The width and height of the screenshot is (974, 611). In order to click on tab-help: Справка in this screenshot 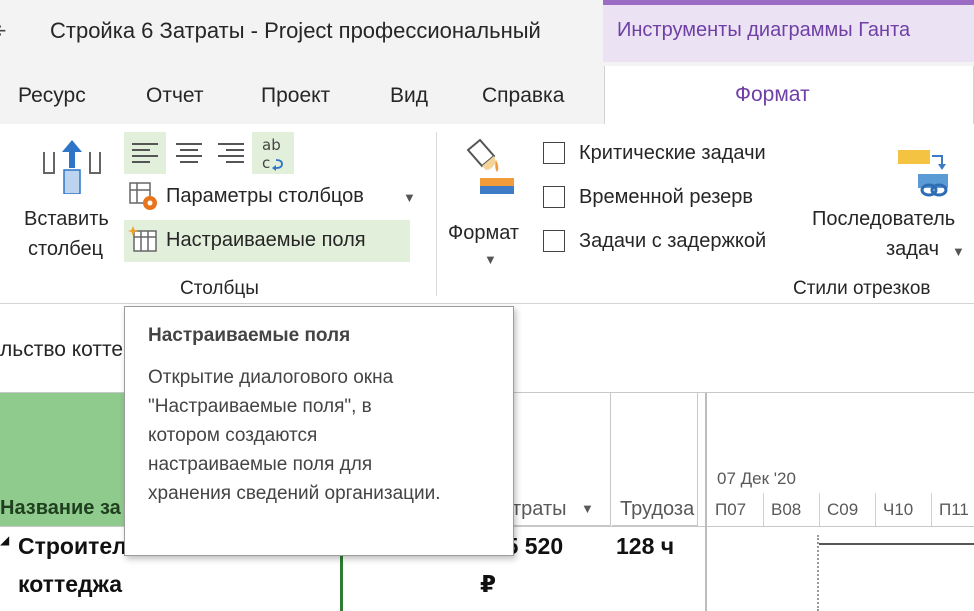, I will do `click(523, 96)`.